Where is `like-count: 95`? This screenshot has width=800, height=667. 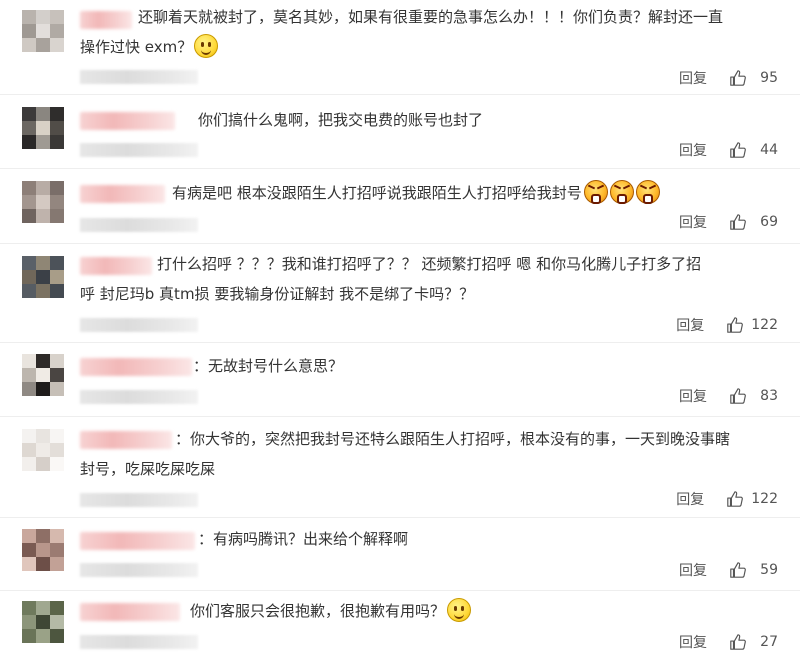 like-count: 95 is located at coordinates (769, 78).